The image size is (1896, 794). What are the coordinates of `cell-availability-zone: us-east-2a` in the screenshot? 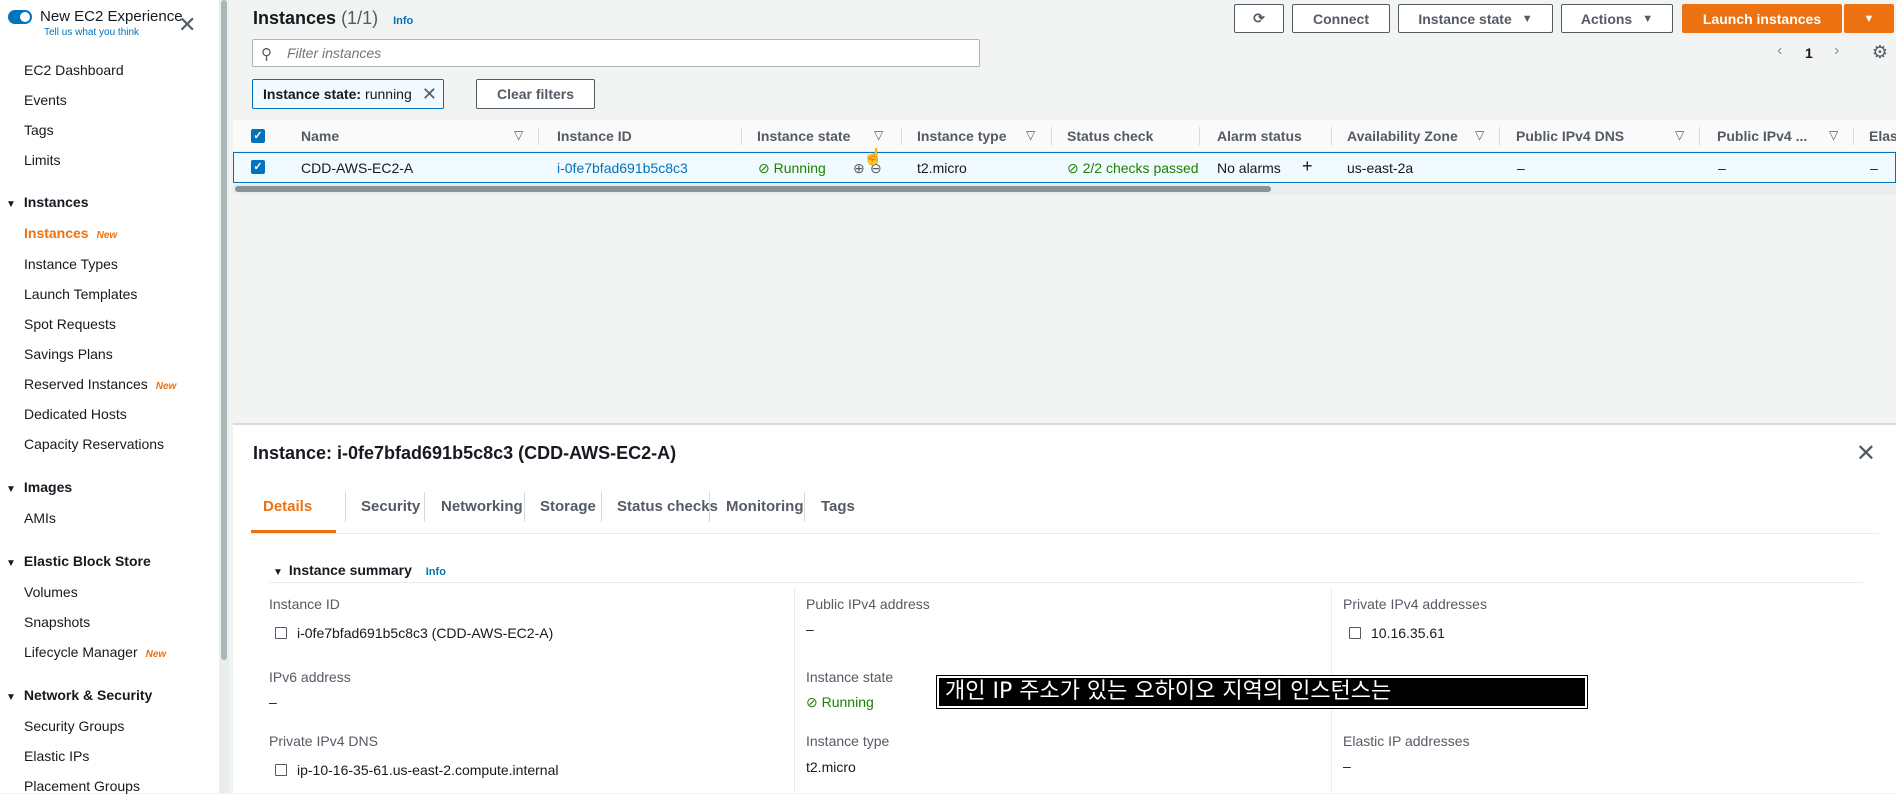 It's located at (1380, 168).